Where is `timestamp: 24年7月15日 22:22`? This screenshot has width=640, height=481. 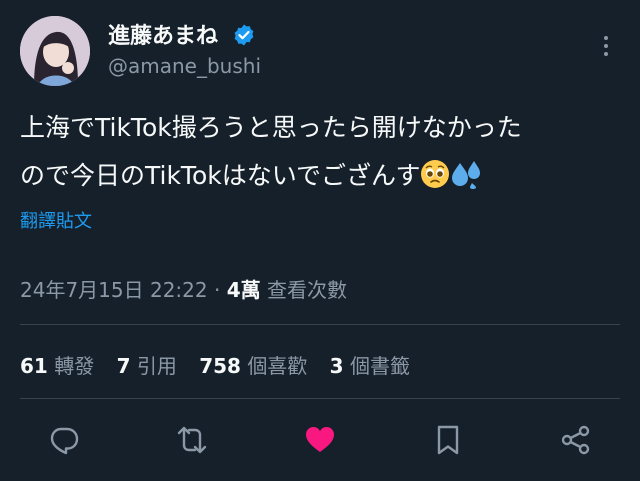
timestamp: 24年7月15日 22:22 is located at coordinates (114, 290).